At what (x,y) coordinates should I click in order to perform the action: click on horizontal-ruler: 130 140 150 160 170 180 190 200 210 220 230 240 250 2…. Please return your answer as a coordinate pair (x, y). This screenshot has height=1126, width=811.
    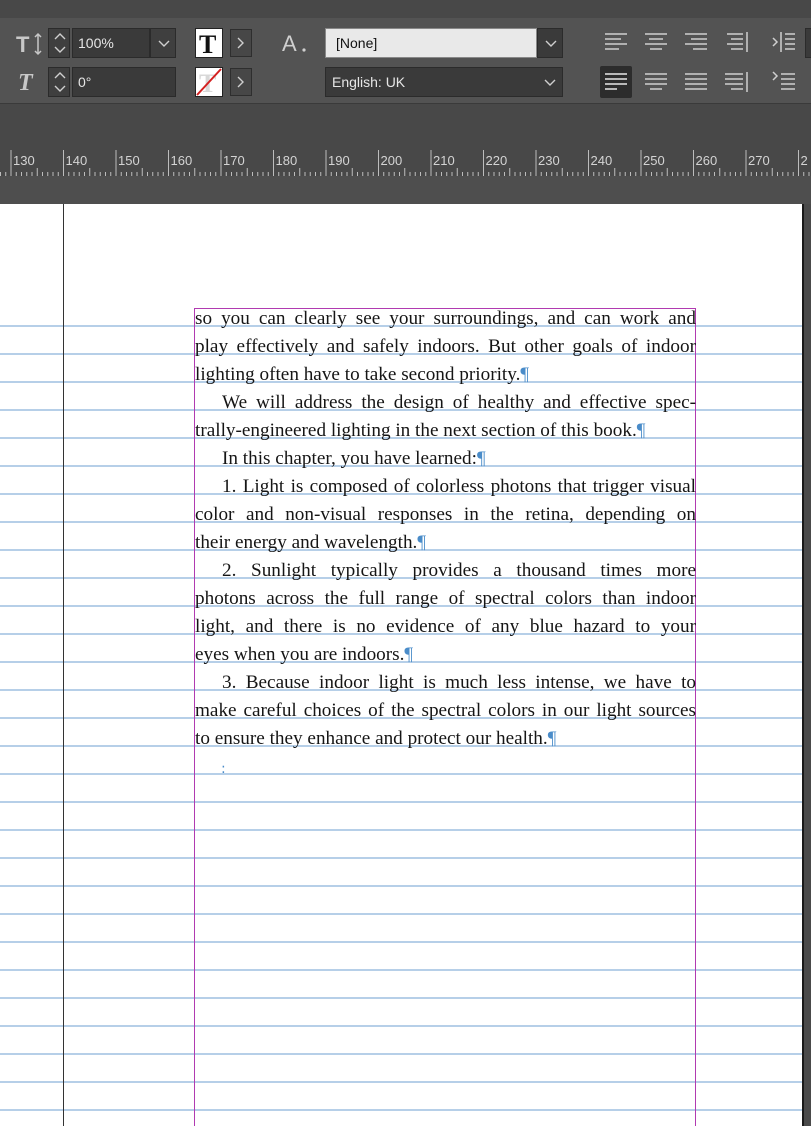
    Looking at the image, I should click on (405, 163).